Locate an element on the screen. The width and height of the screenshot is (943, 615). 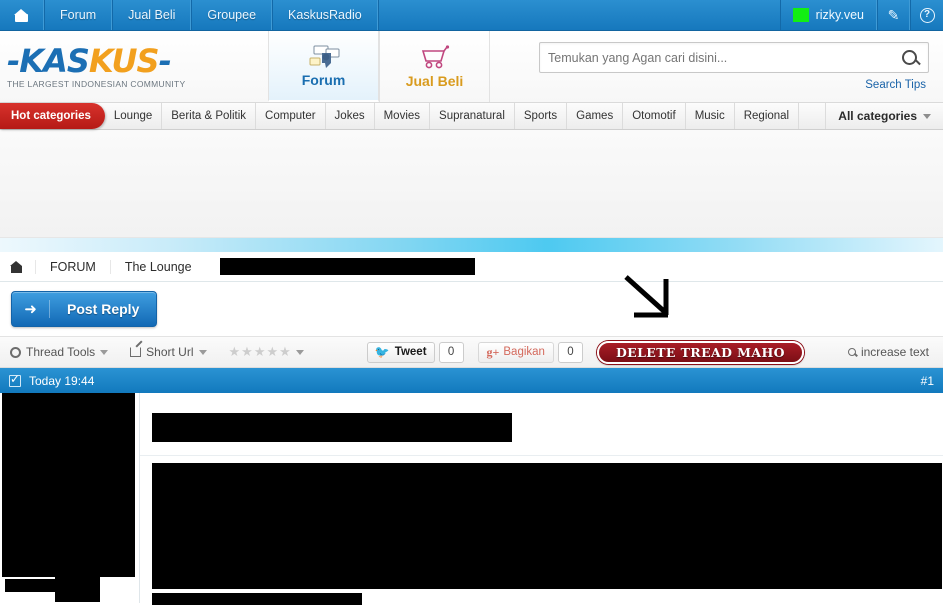
topbar-item-groupee: Groupee is located at coordinates (232, 15).